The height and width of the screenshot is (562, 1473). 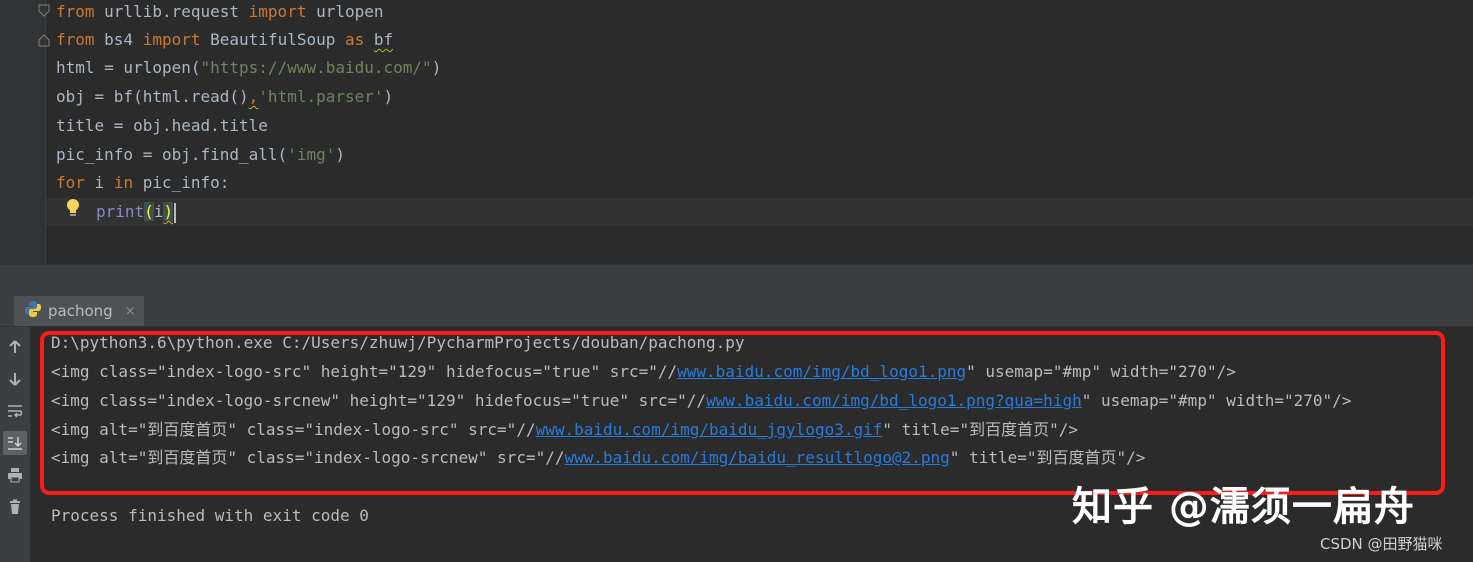 I want to click on comma-warning: ,, so click(x=253, y=96).